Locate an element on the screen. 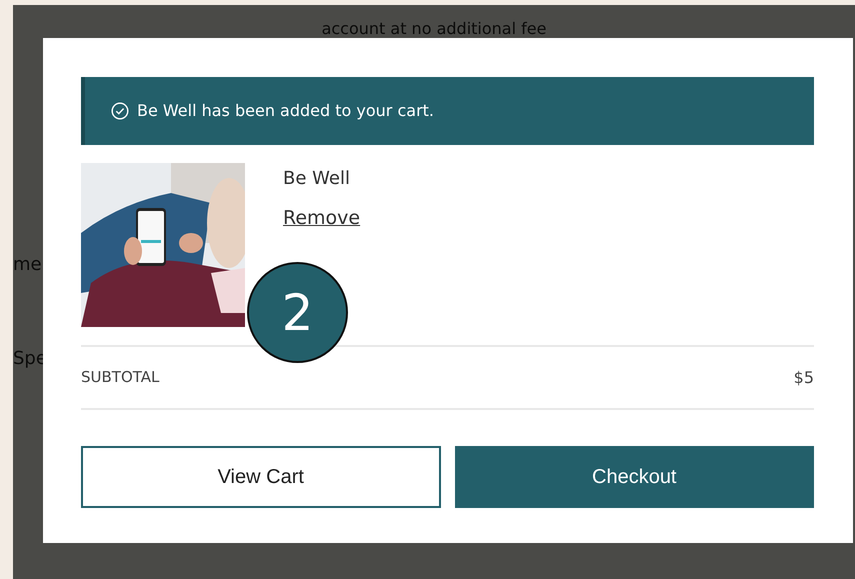 The image size is (855, 579). checkout-button: Checkout is located at coordinates (634, 477).